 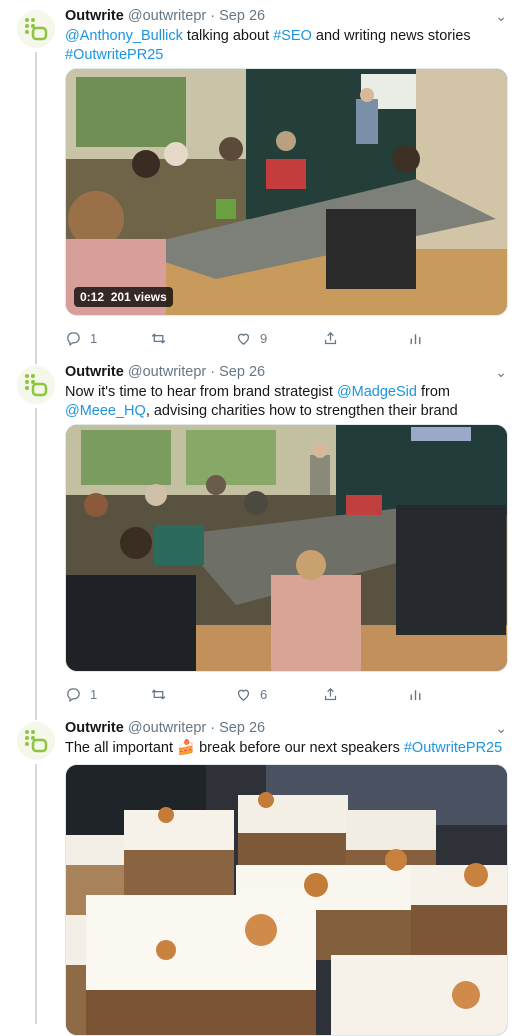 What do you see at coordinates (391, 36) in the screenshot?
I see `text-segment: and writing news stories` at bounding box center [391, 36].